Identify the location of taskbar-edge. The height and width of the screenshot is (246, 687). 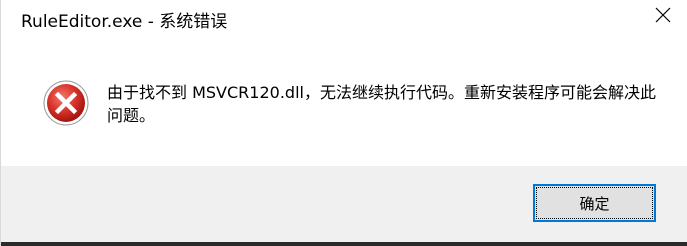
(344, 244).